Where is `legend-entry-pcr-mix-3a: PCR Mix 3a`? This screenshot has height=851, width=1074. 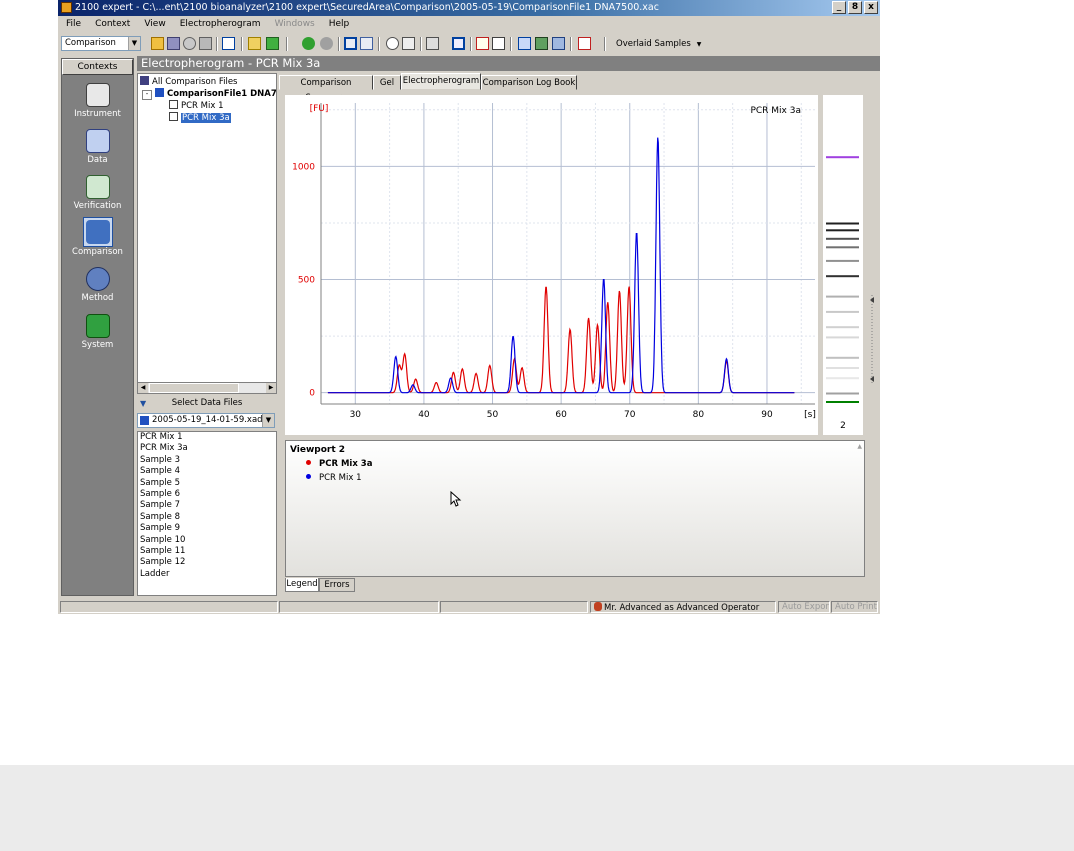 legend-entry-pcr-mix-3a: PCR Mix 3a is located at coordinates (339, 464).